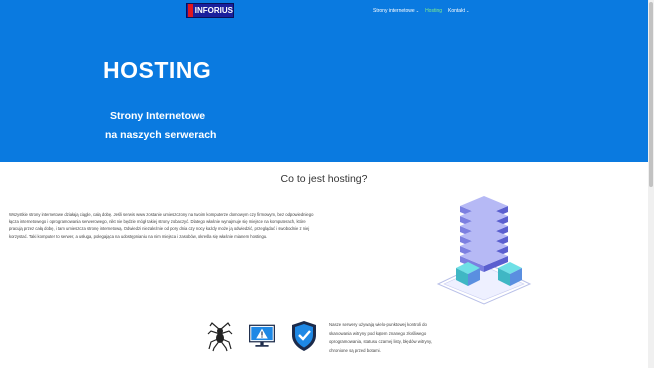 This screenshot has height=368, width=654. I want to click on monitor-warning-icon, so click(262, 336).